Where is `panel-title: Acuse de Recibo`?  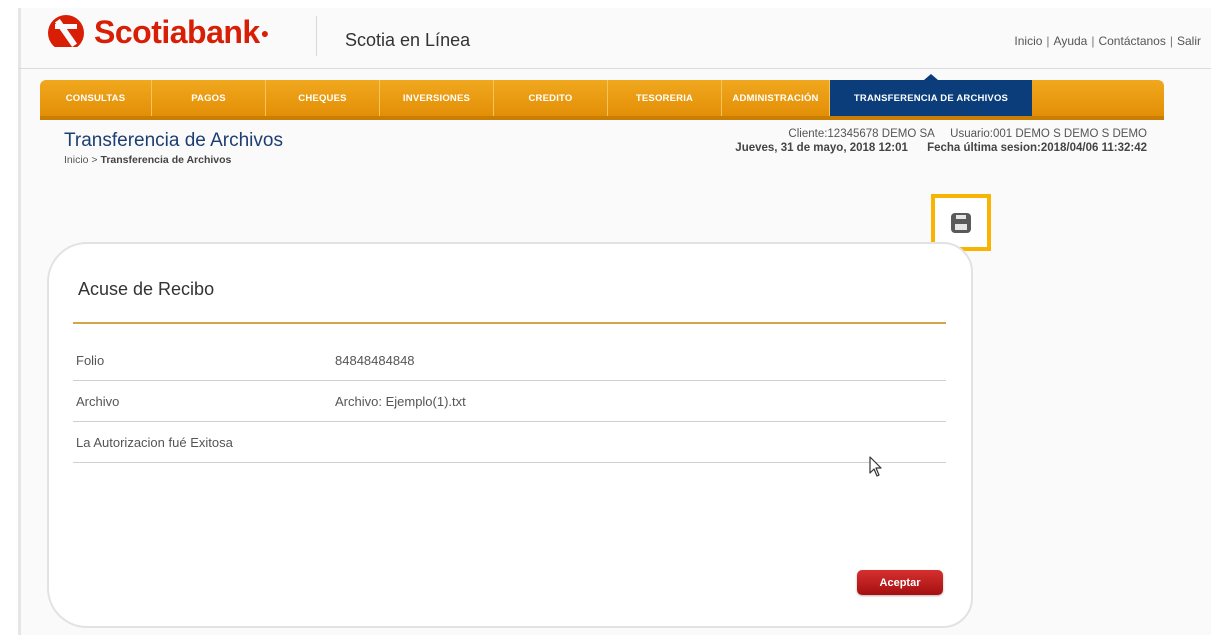 panel-title: Acuse de Recibo is located at coordinates (146, 289).